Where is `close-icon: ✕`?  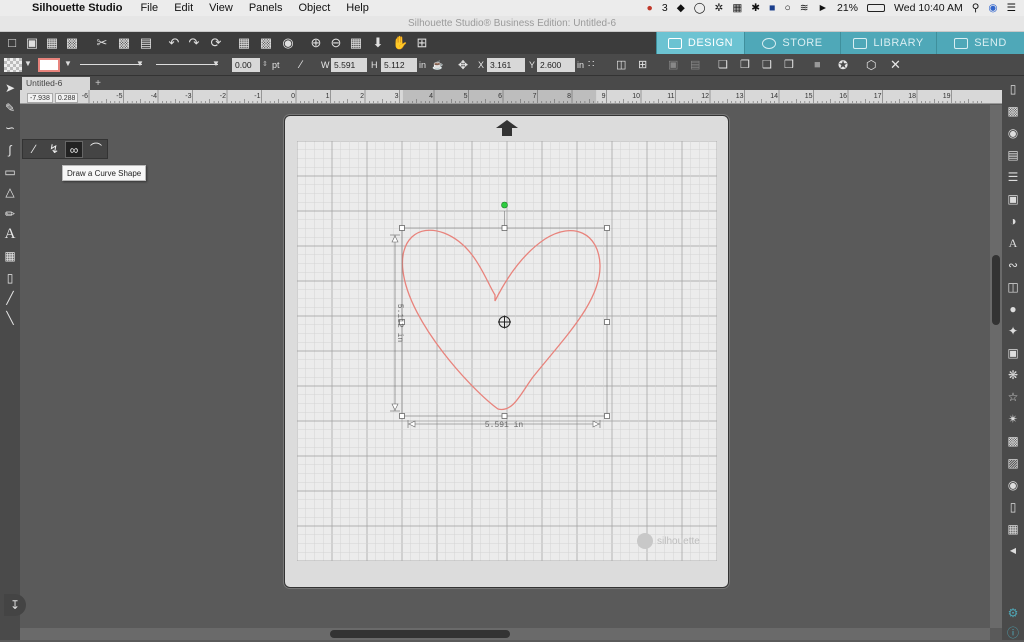
close-icon: ✕ is located at coordinates (895, 65).